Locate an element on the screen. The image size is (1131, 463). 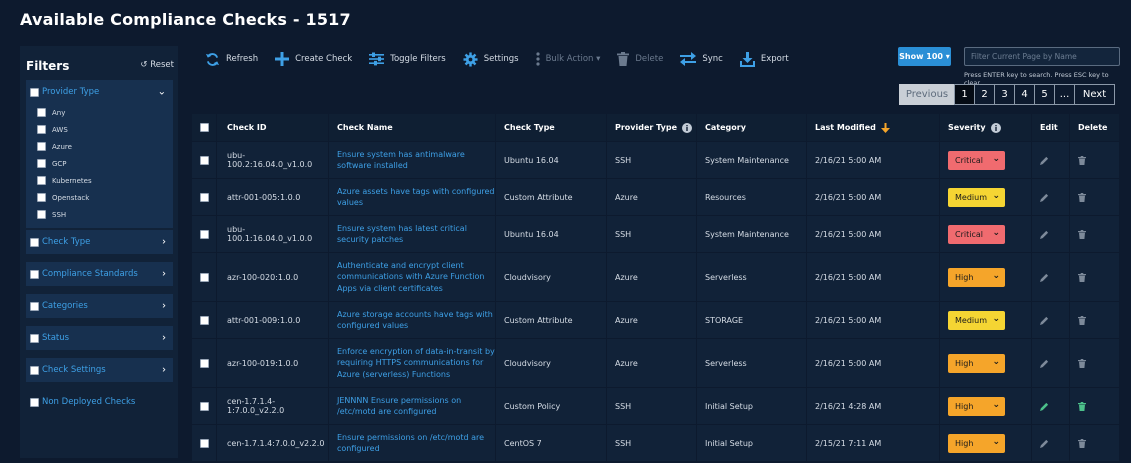
page-button-1: 1 is located at coordinates (964, 94).